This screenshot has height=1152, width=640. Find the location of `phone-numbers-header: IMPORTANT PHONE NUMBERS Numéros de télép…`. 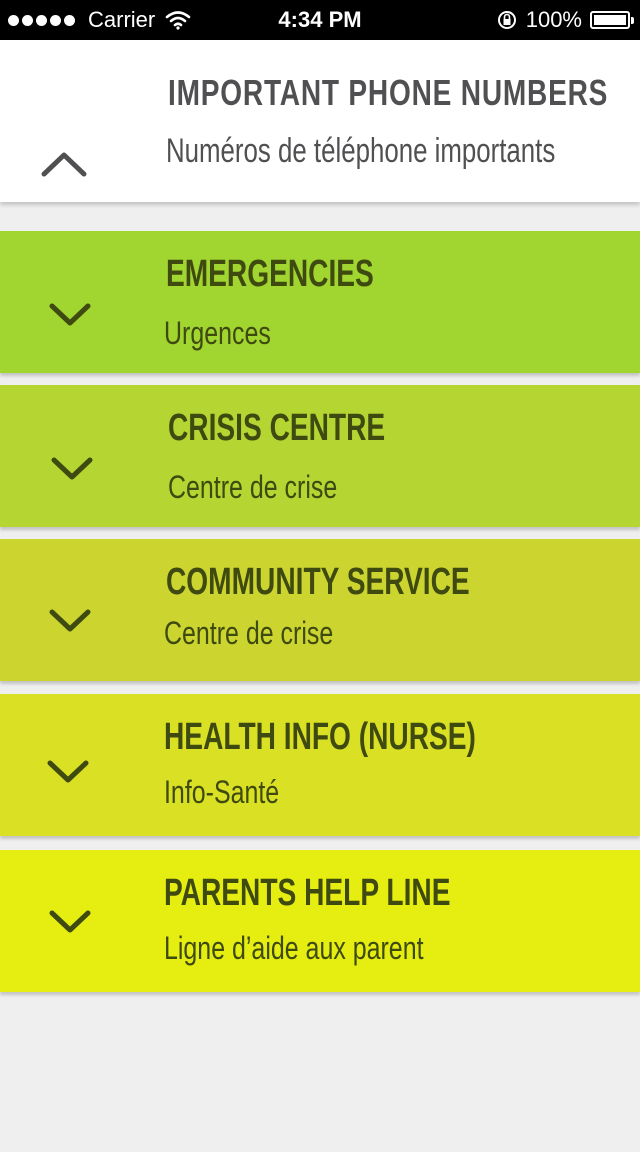

phone-numbers-header: IMPORTANT PHONE NUMBERS Numéros de télép… is located at coordinates (320, 121).